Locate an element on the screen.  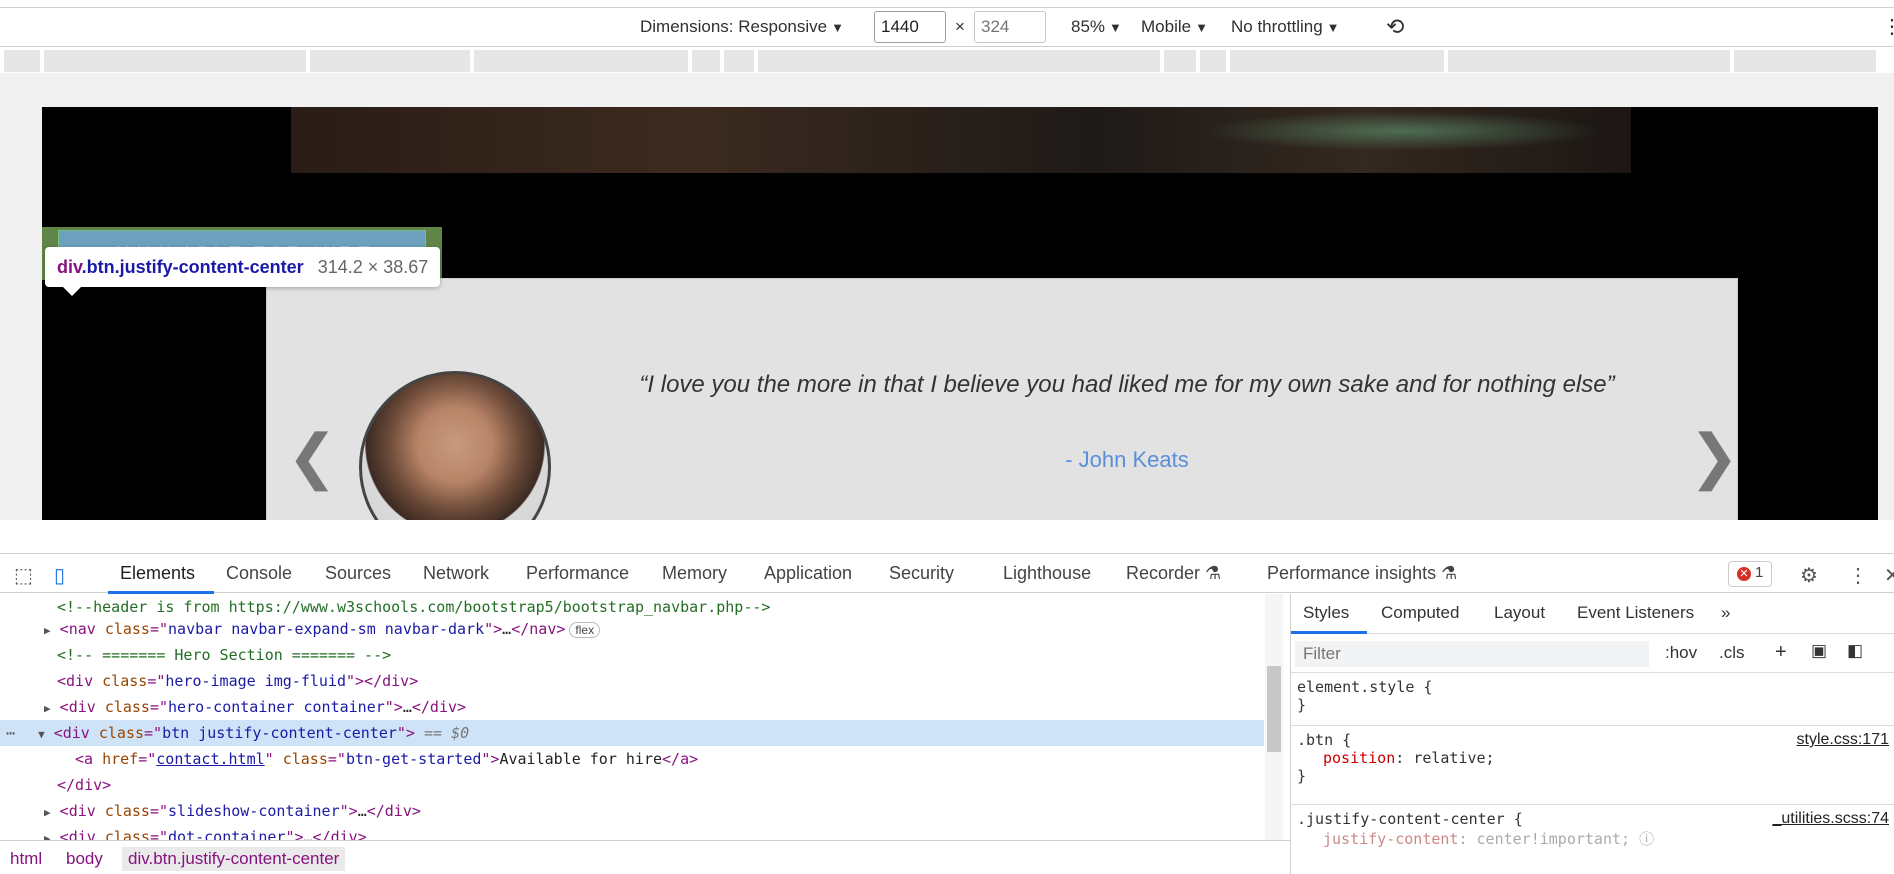
breadcrumb-selected: div.btn.justify-content-center is located at coordinates (234, 859).